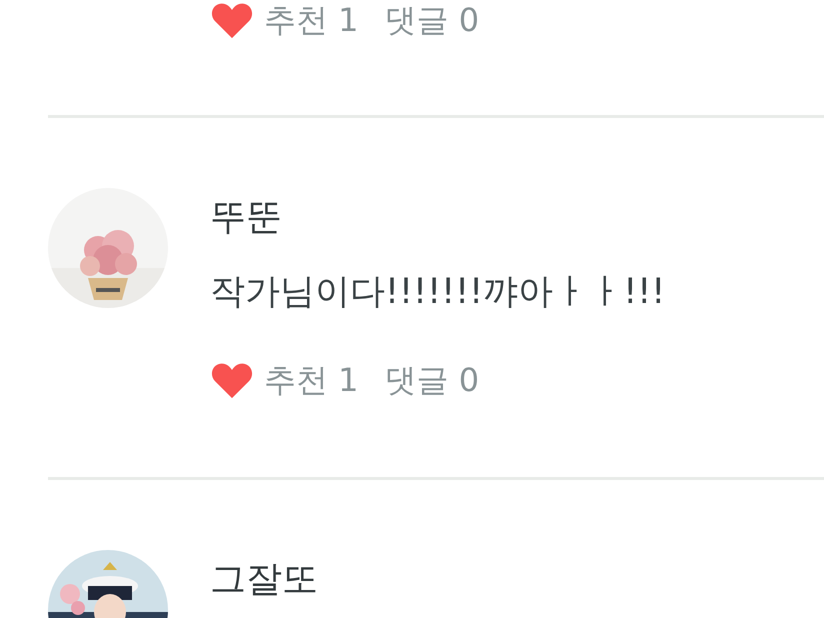  What do you see at coordinates (246, 218) in the screenshot?
I see `author-name: 뚜뚠` at bounding box center [246, 218].